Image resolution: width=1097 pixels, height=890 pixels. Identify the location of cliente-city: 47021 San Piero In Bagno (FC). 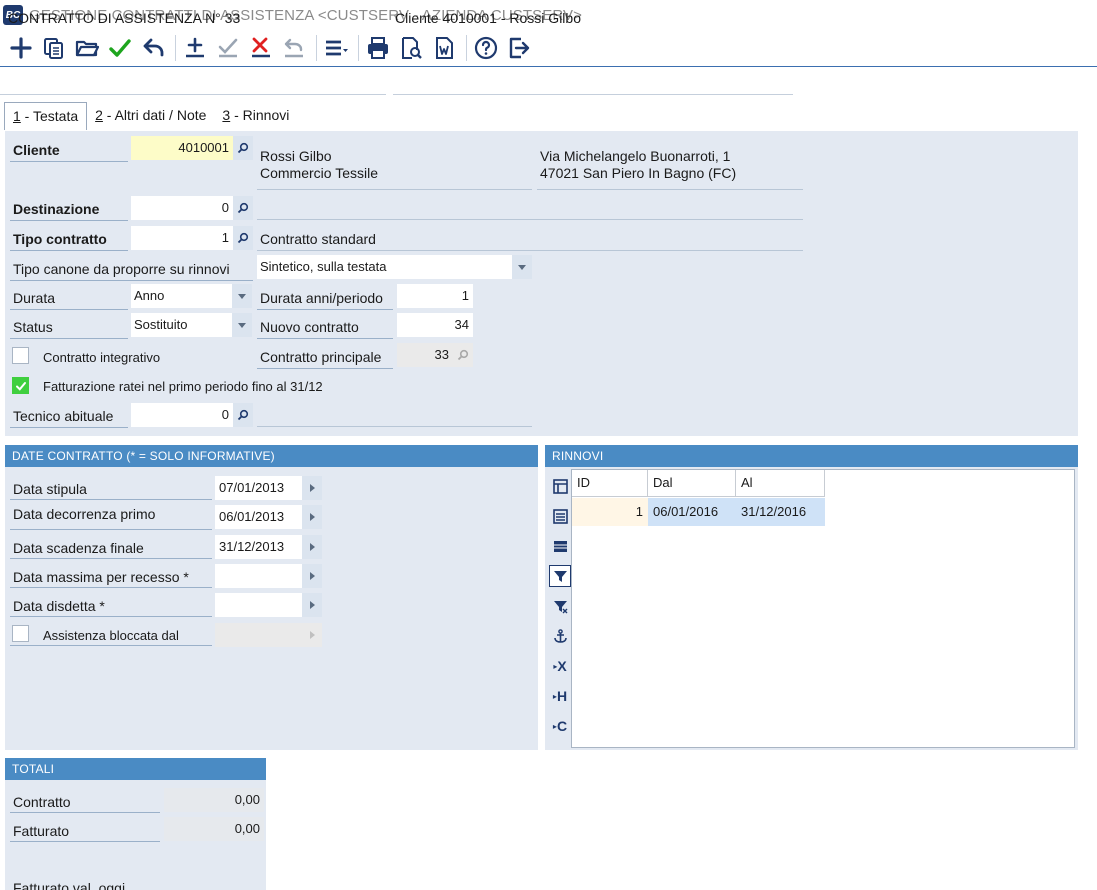
(638, 173).